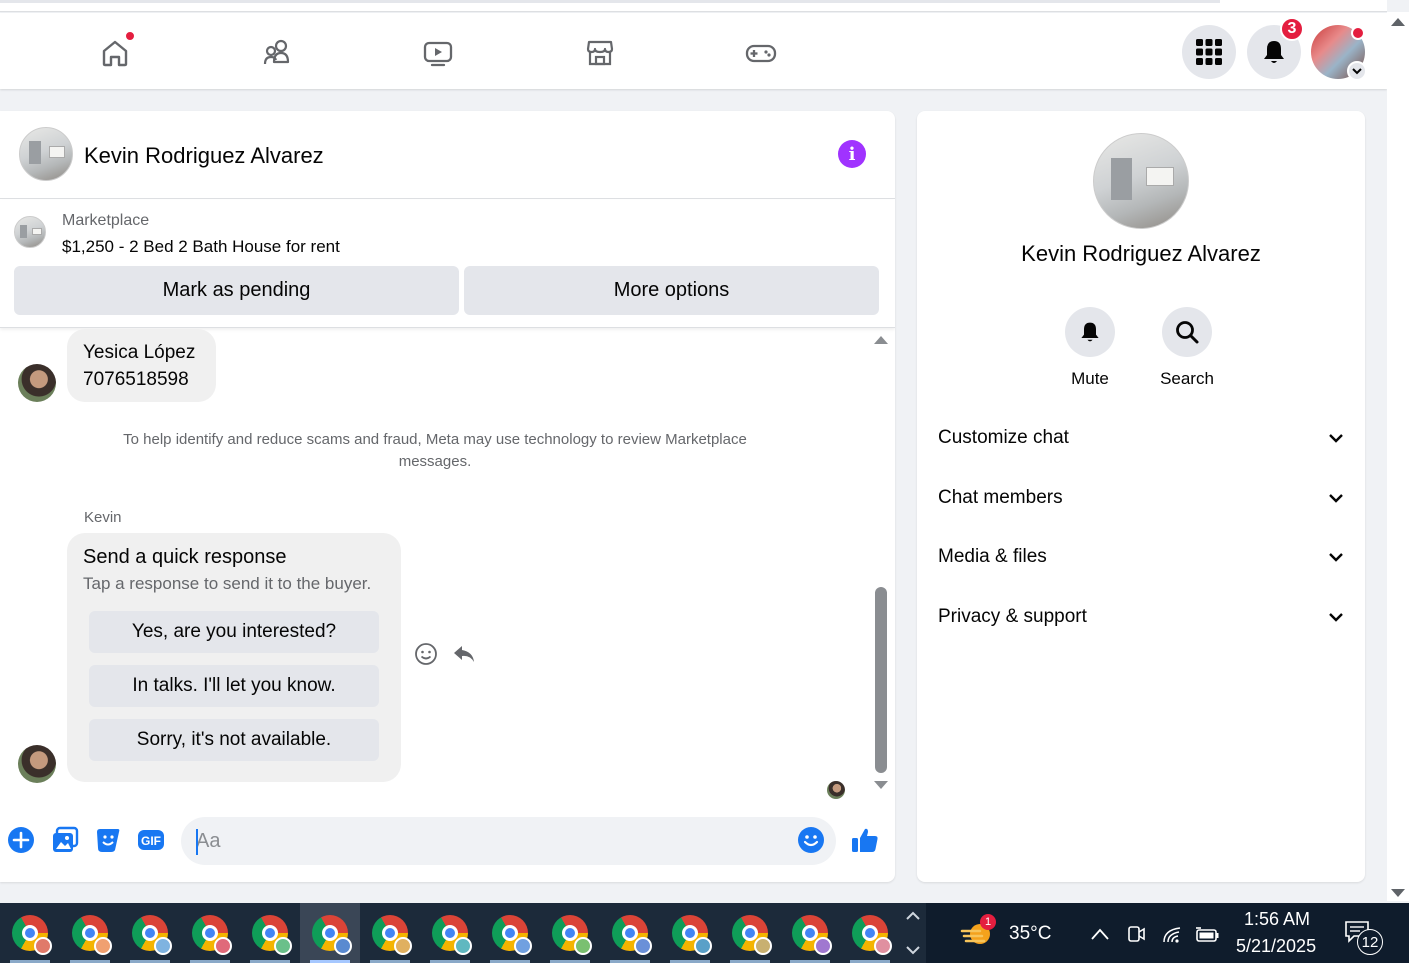 The height and width of the screenshot is (963, 1409). Describe the element at coordinates (1141, 617) in the screenshot. I see `section-privacy-support: Privacy & support` at that location.